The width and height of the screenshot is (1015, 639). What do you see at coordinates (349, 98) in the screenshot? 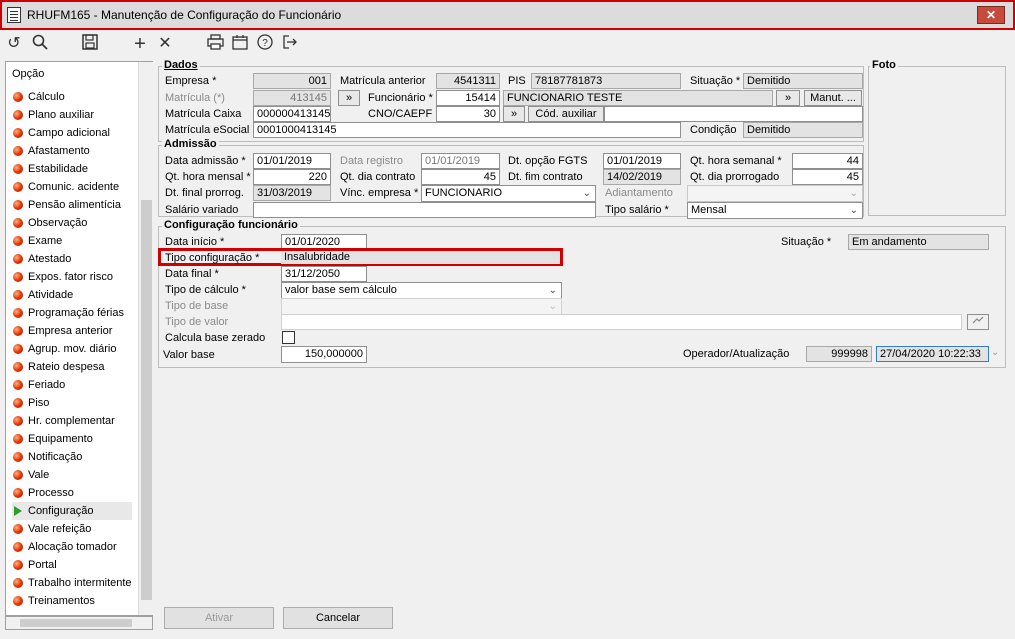
I see `matricula-lookup-button: »` at bounding box center [349, 98].